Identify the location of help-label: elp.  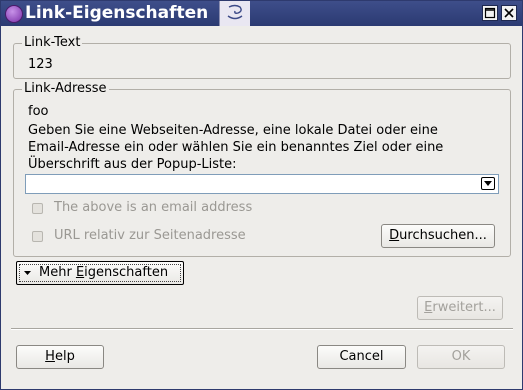
(64, 356).